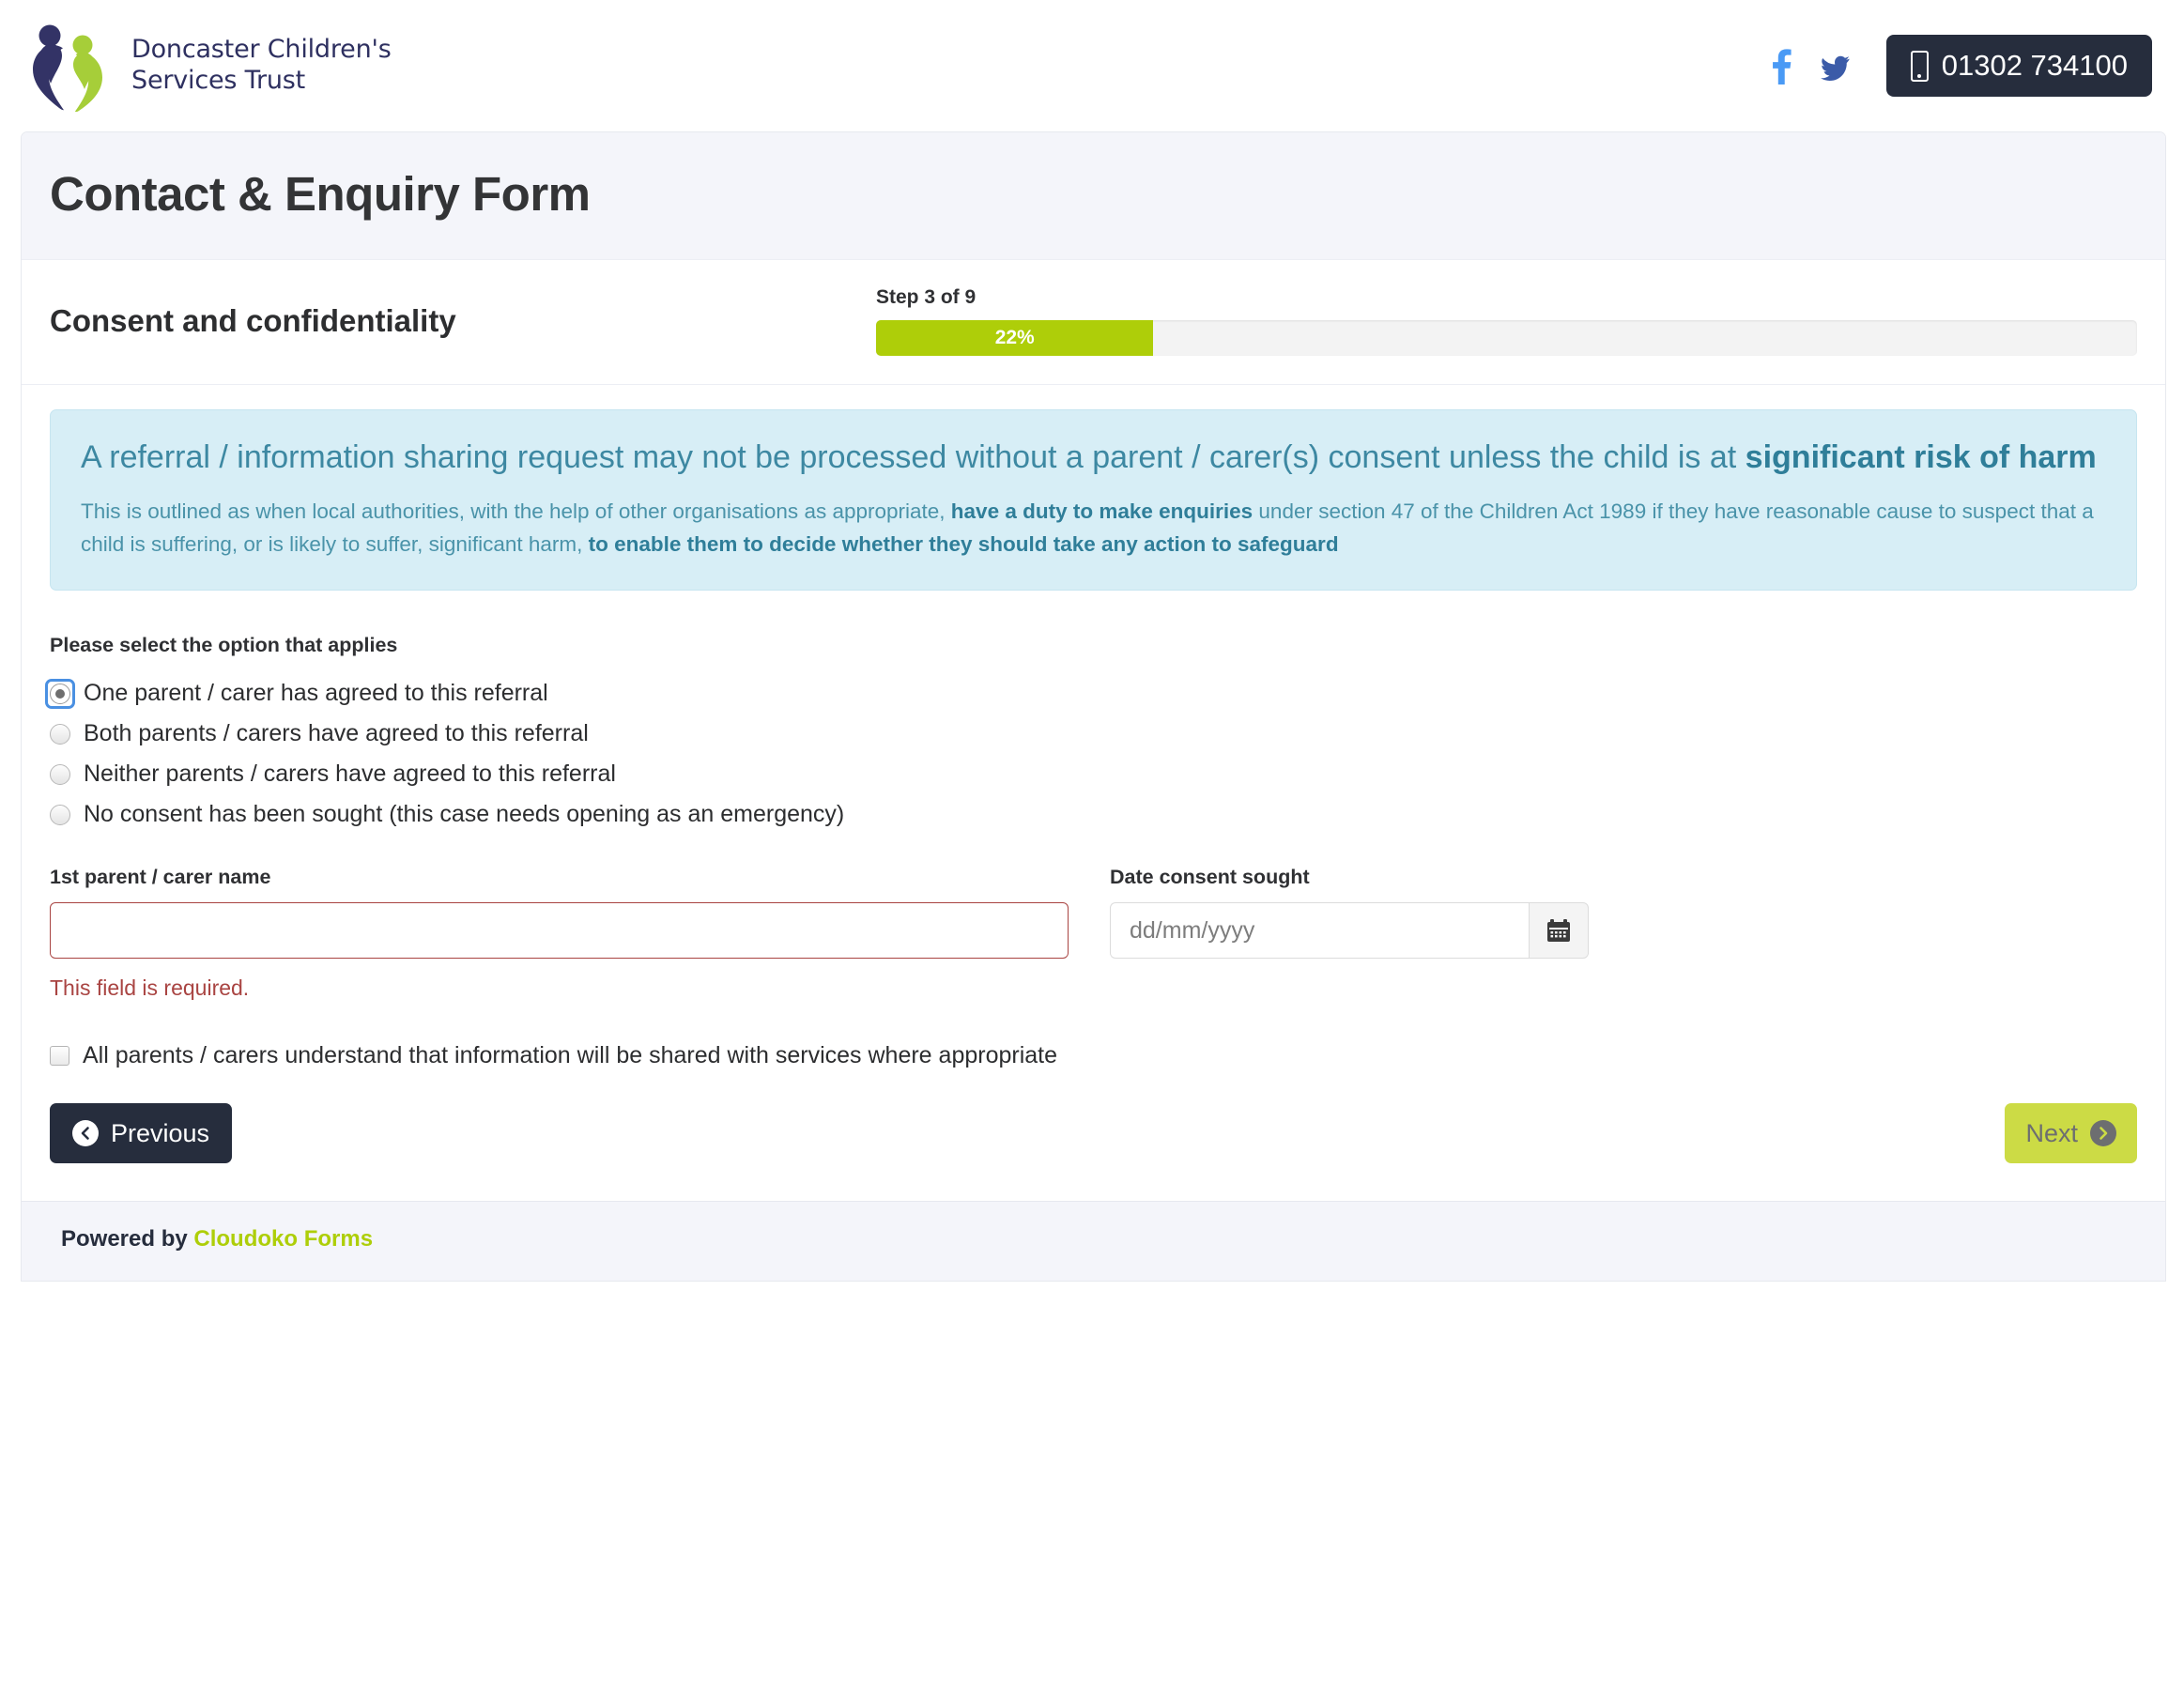 The height and width of the screenshot is (1690, 2184). Describe the element at coordinates (2034, 65) in the screenshot. I see `phone-number: 01302 734100` at that location.